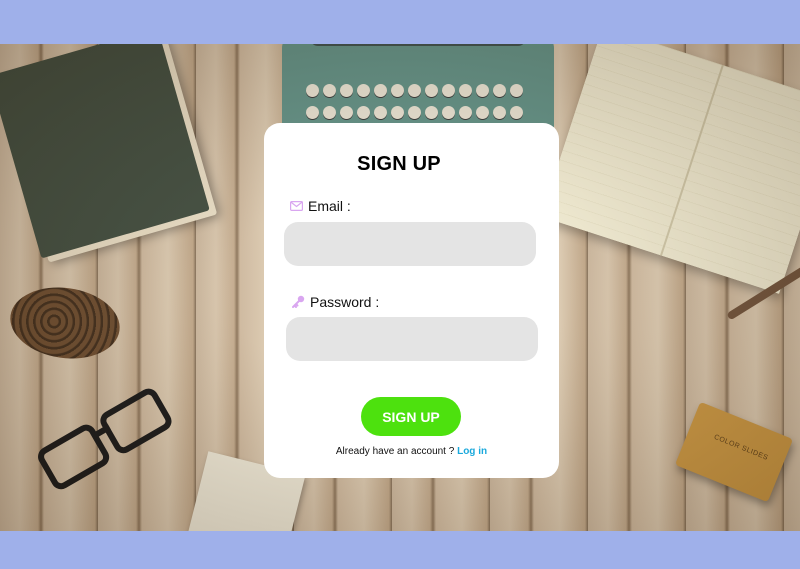  I want to click on login-link: Log in, so click(472, 451).